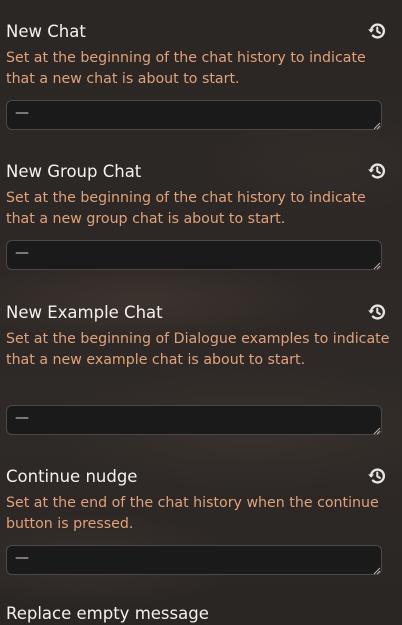 The width and height of the screenshot is (402, 625). Describe the element at coordinates (46, 31) in the screenshot. I see `setting-title: New Chat` at that location.